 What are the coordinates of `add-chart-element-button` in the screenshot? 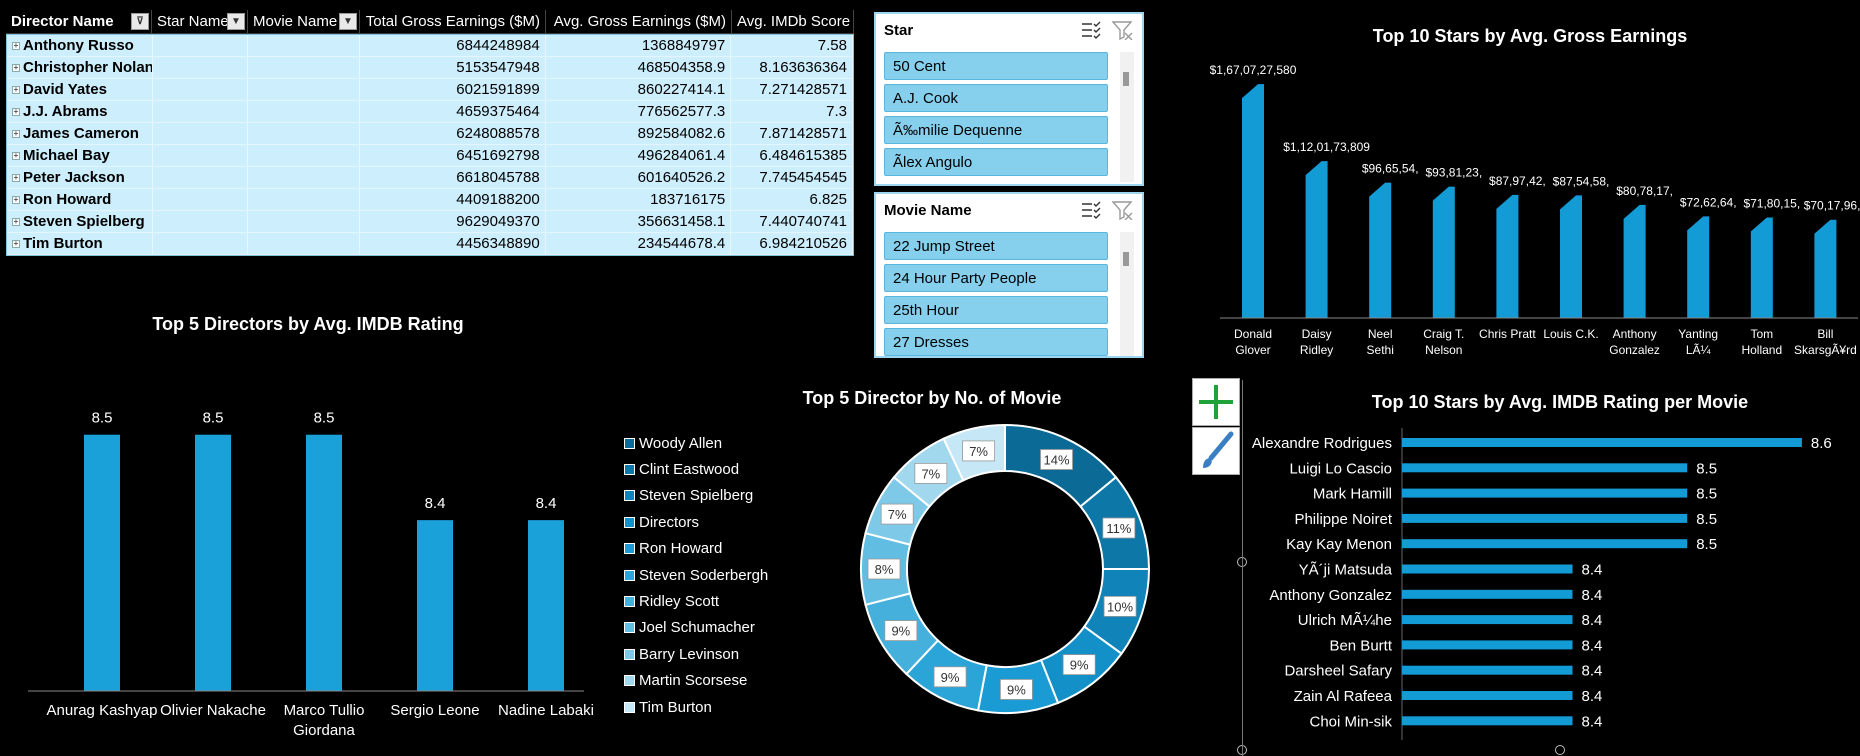 It's located at (1216, 402).